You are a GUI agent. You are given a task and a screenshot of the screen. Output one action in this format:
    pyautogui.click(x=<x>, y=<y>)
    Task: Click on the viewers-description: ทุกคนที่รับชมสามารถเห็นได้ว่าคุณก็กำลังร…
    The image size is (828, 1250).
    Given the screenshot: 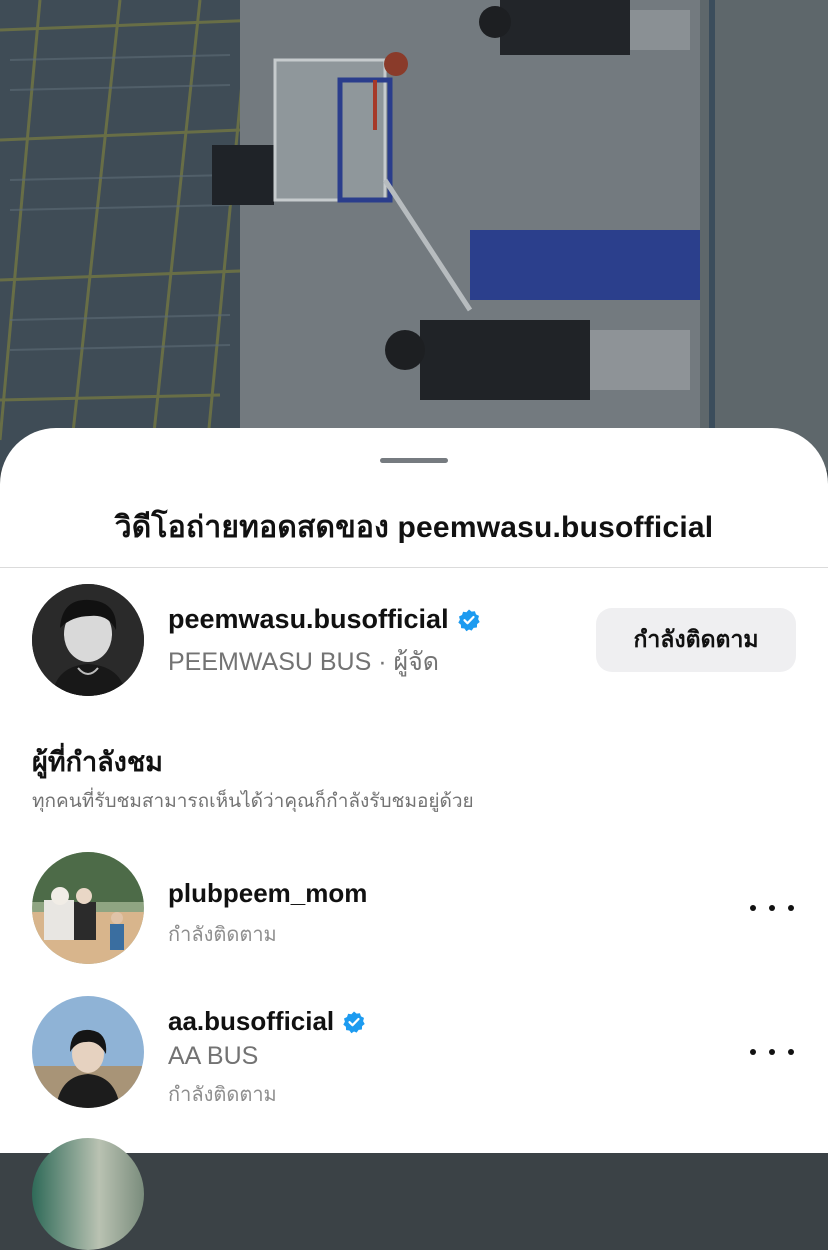 What is the action you would take?
    pyautogui.click(x=253, y=801)
    